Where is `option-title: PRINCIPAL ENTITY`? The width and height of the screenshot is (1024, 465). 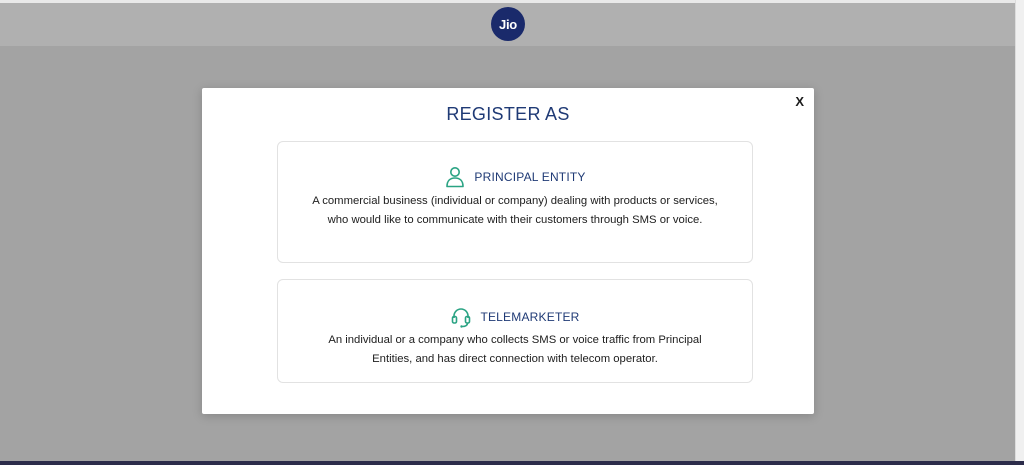
option-title: PRINCIPAL ENTITY is located at coordinates (530, 177).